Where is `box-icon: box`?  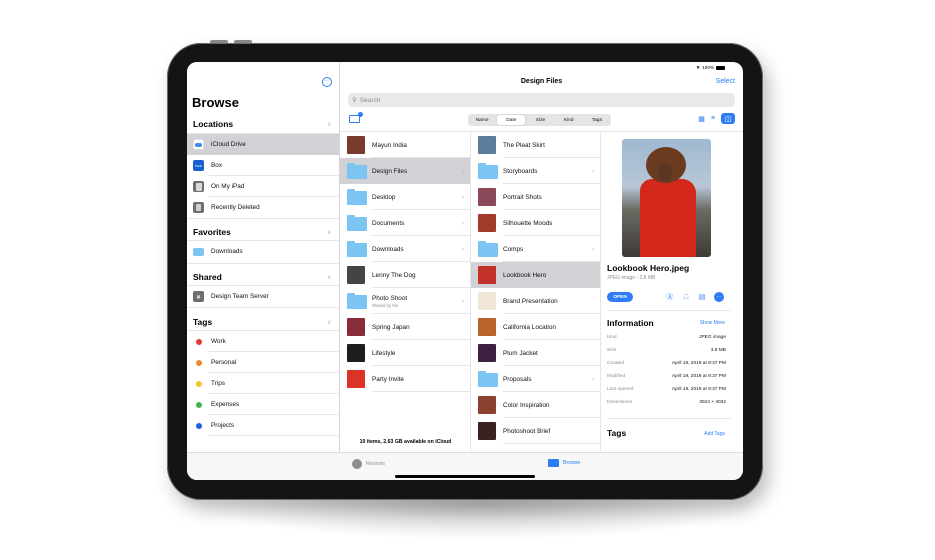
box-icon: box is located at coordinates (198, 165).